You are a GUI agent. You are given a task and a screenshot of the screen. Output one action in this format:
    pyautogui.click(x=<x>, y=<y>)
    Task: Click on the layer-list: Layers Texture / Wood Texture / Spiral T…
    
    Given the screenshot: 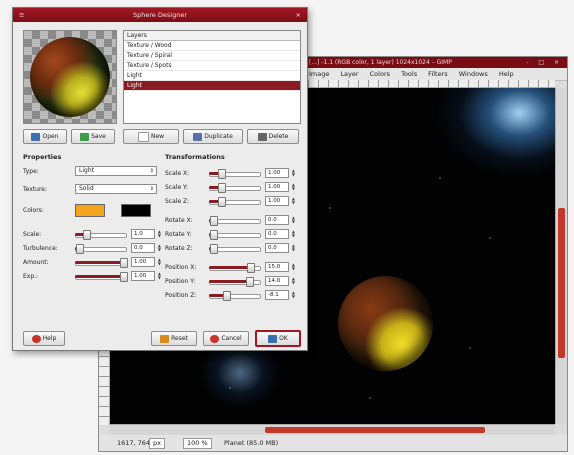 What is the action you would take?
    pyautogui.click(x=212, y=77)
    